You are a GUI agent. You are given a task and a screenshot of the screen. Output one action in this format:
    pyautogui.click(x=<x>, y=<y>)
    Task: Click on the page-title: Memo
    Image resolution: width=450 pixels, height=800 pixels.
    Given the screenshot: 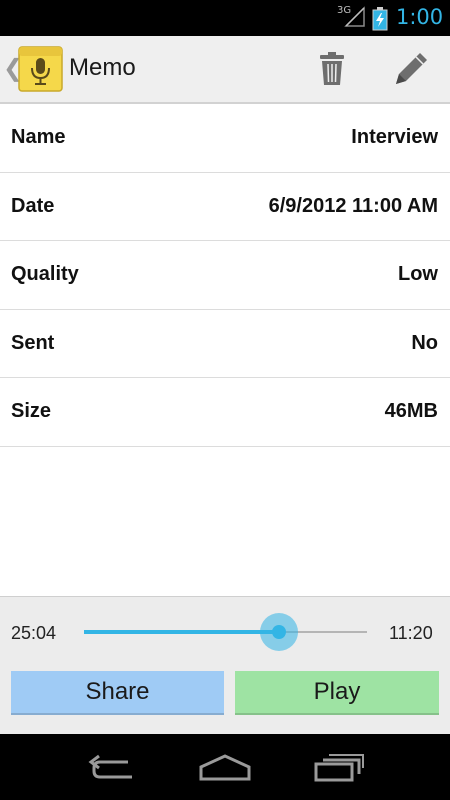 What is the action you would take?
    pyautogui.click(x=102, y=67)
    